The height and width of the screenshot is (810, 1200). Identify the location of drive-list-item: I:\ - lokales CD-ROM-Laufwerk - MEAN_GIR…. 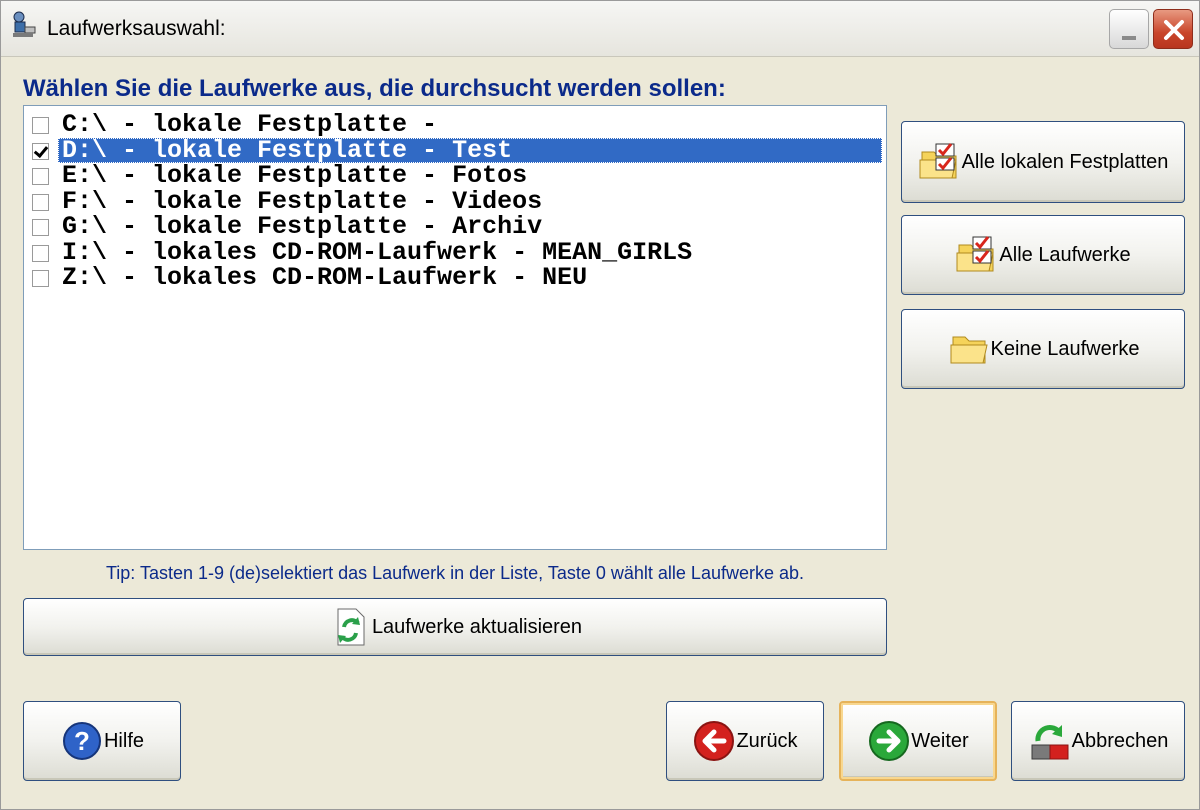
(453, 252).